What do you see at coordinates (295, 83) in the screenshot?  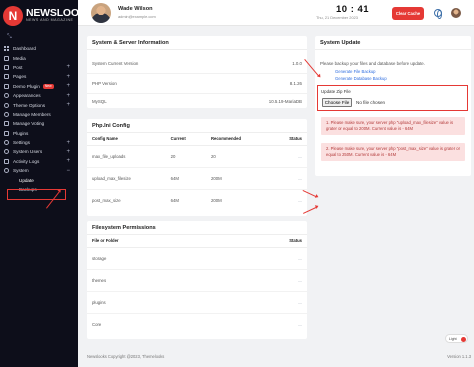 I see `info-value: 8.1.26` at bounding box center [295, 83].